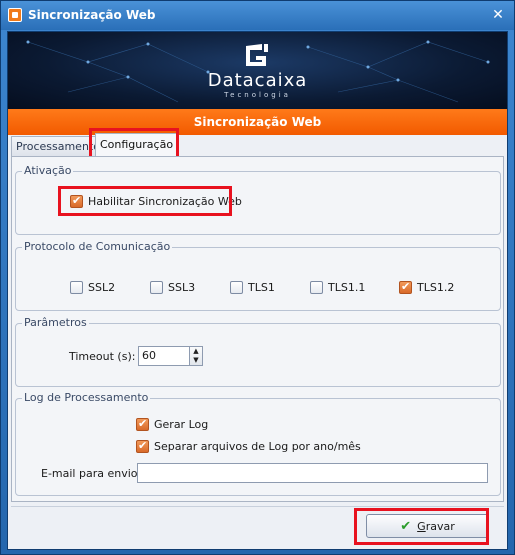 The height and width of the screenshot is (555, 515). What do you see at coordinates (257, 122) in the screenshot?
I see `section-title: Sincronização Web` at bounding box center [257, 122].